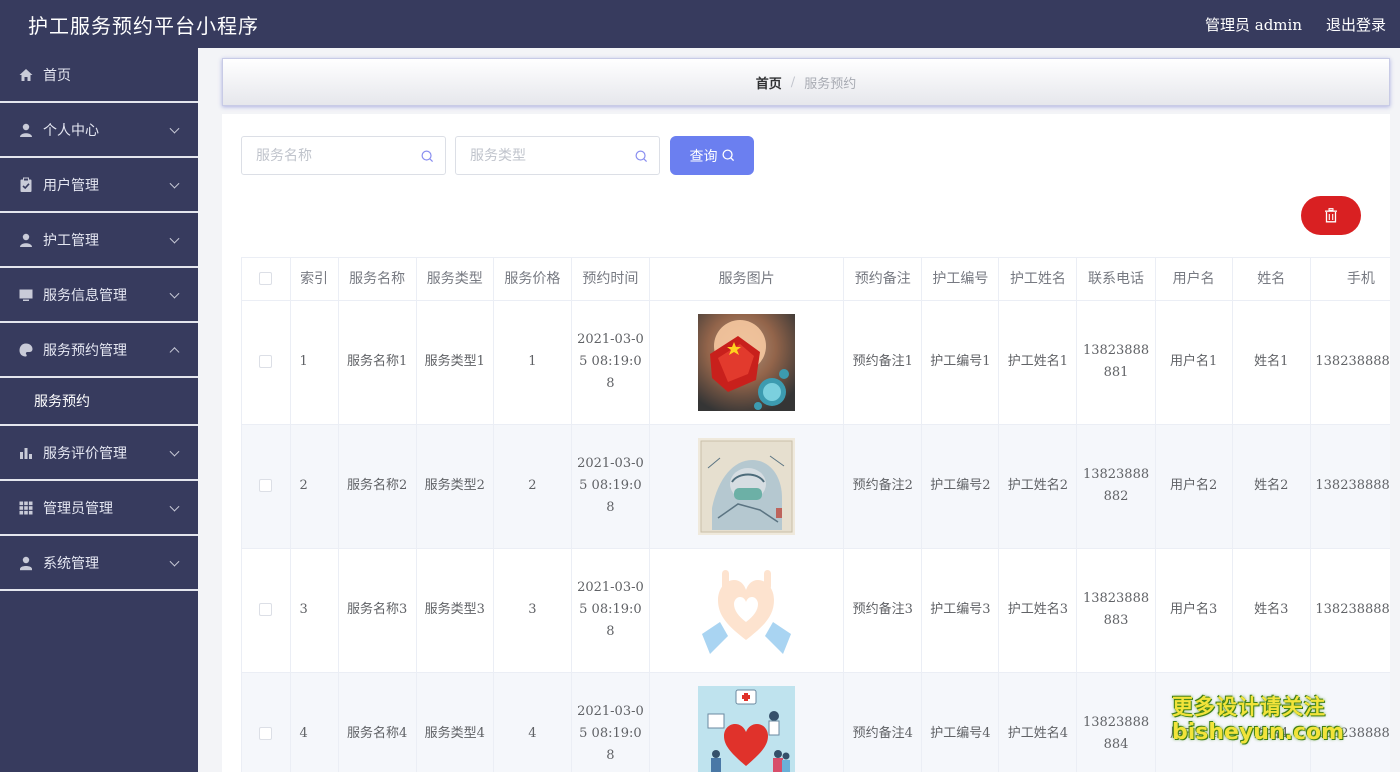  What do you see at coordinates (314, 610) in the screenshot?
I see `cell-index: 3` at bounding box center [314, 610].